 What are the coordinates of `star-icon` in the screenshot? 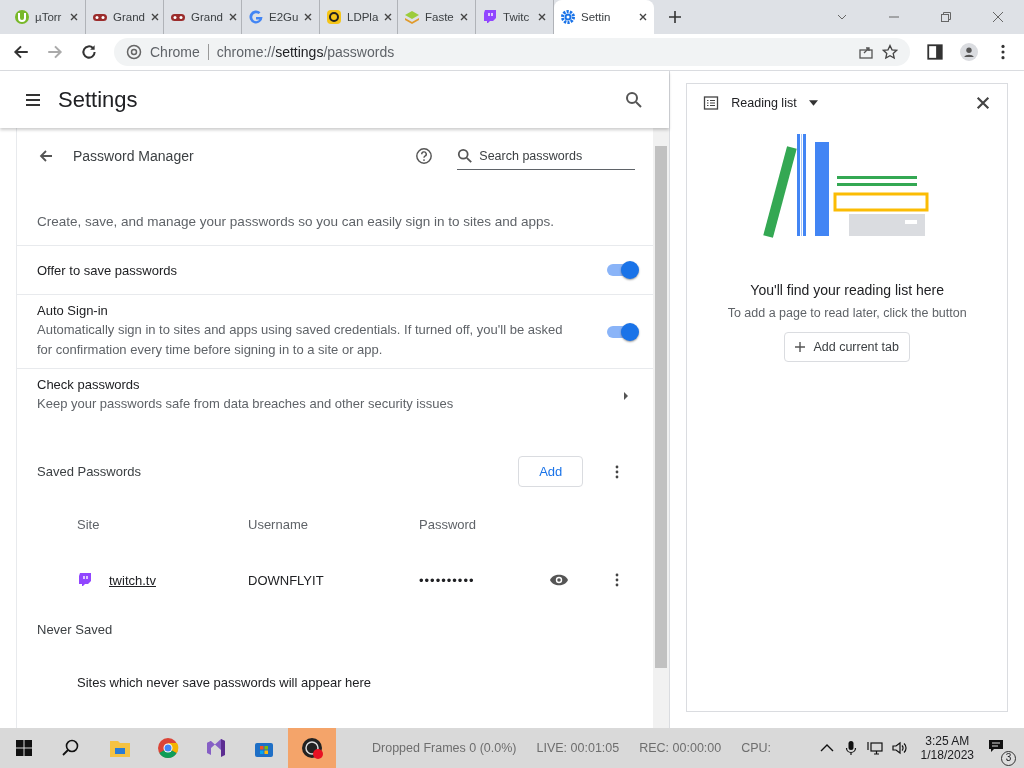 It's located at (890, 52).